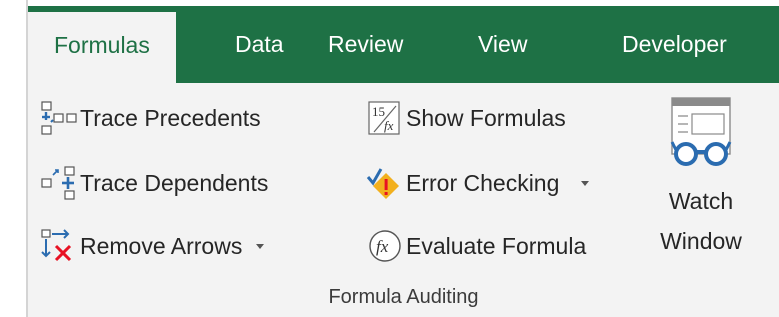 The width and height of the screenshot is (779, 317). I want to click on watch-window-icon, so click(701, 131).